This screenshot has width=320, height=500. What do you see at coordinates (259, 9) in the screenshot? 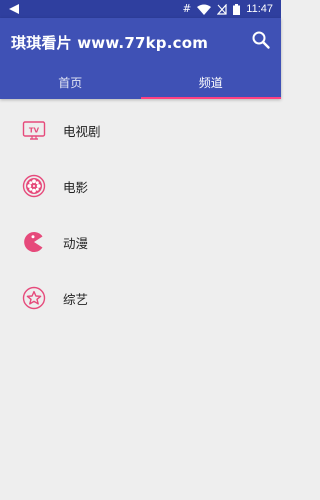
I see `clock: 11:47` at bounding box center [259, 9].